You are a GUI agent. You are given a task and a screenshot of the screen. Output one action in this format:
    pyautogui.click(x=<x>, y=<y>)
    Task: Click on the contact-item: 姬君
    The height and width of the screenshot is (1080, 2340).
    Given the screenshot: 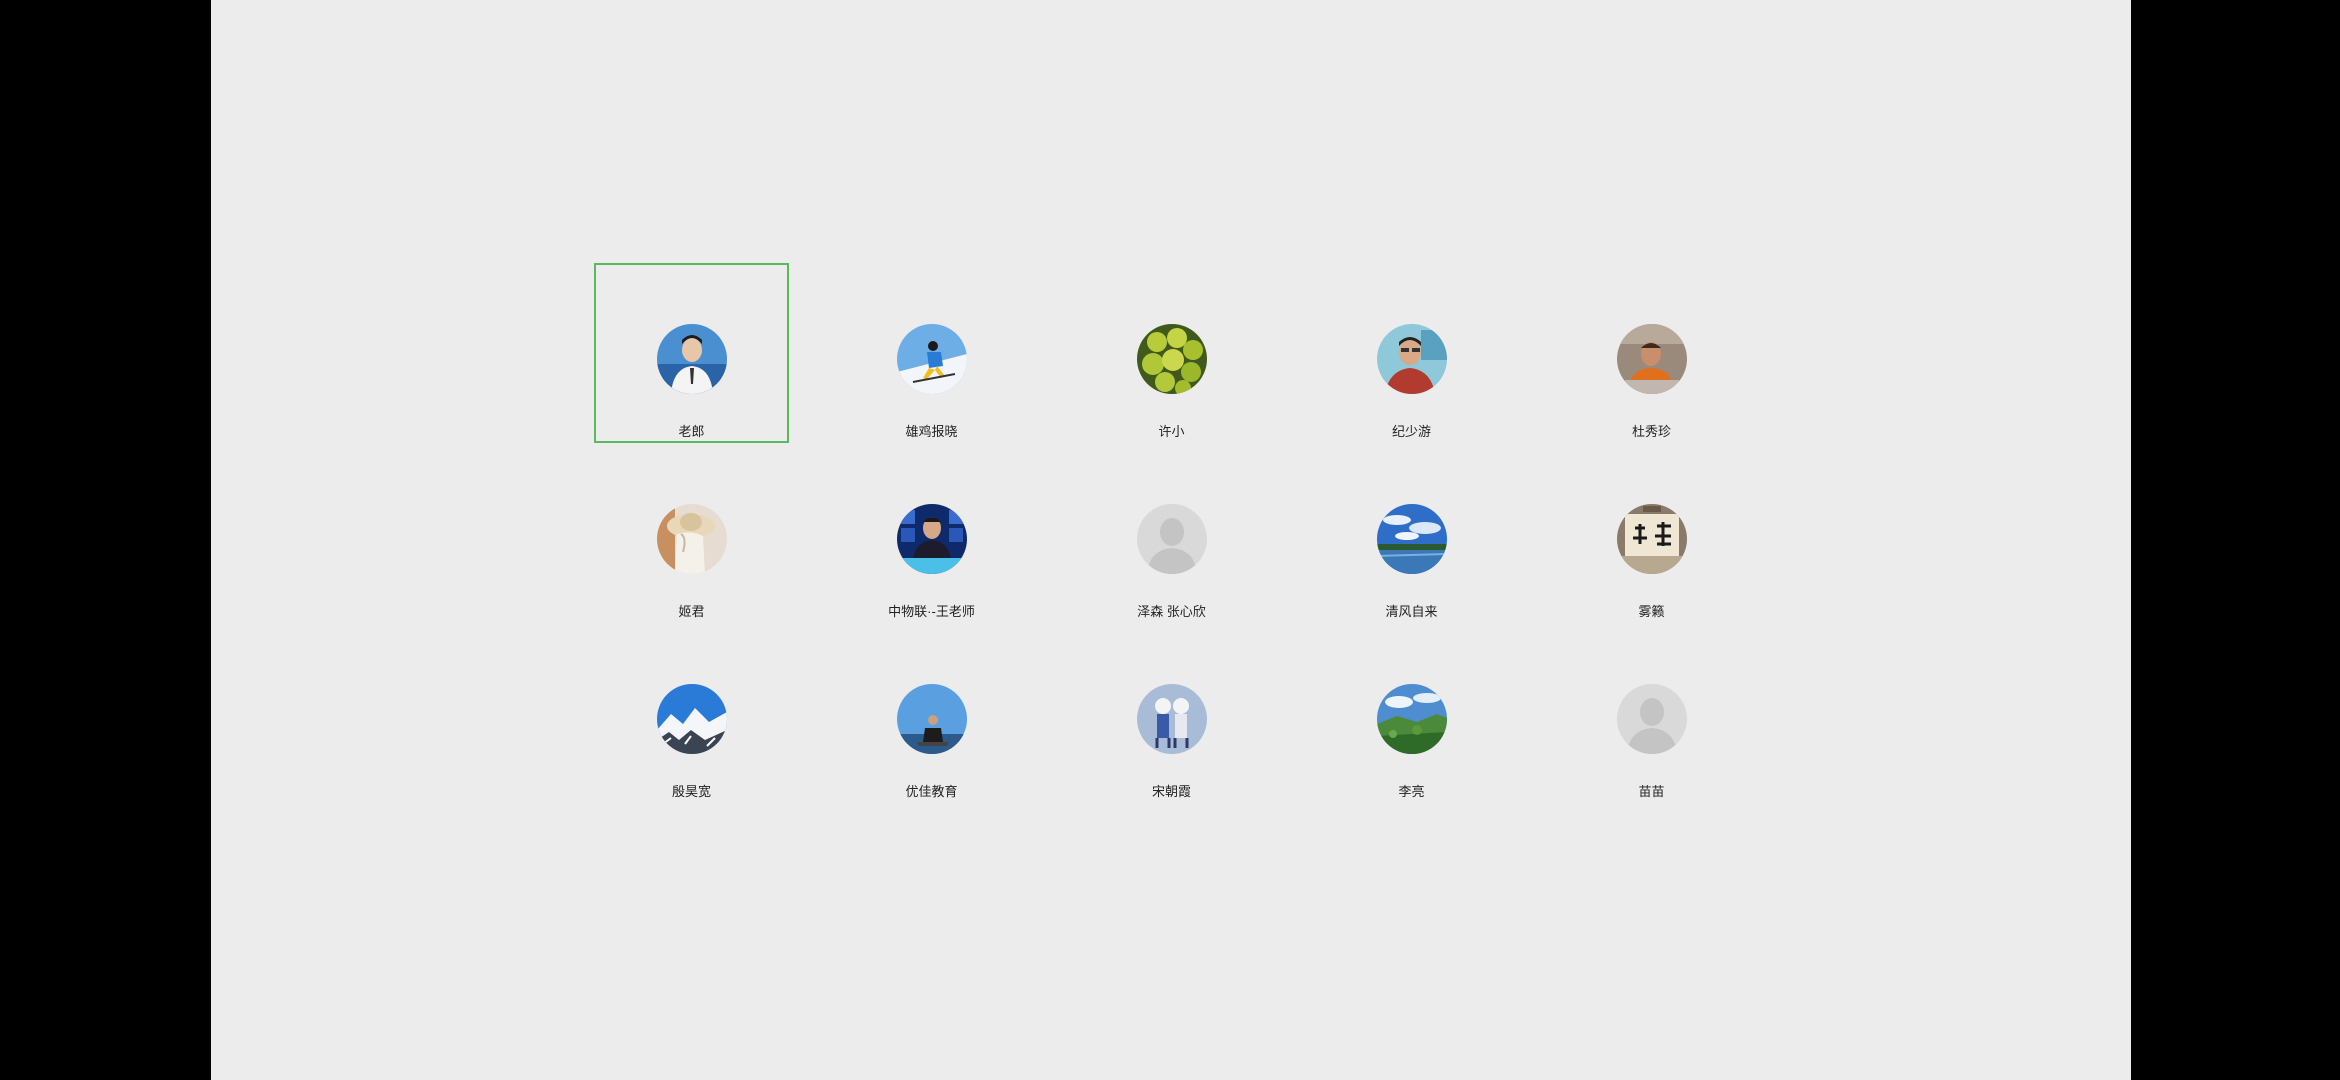 What is the action you would take?
    pyautogui.click(x=691, y=533)
    